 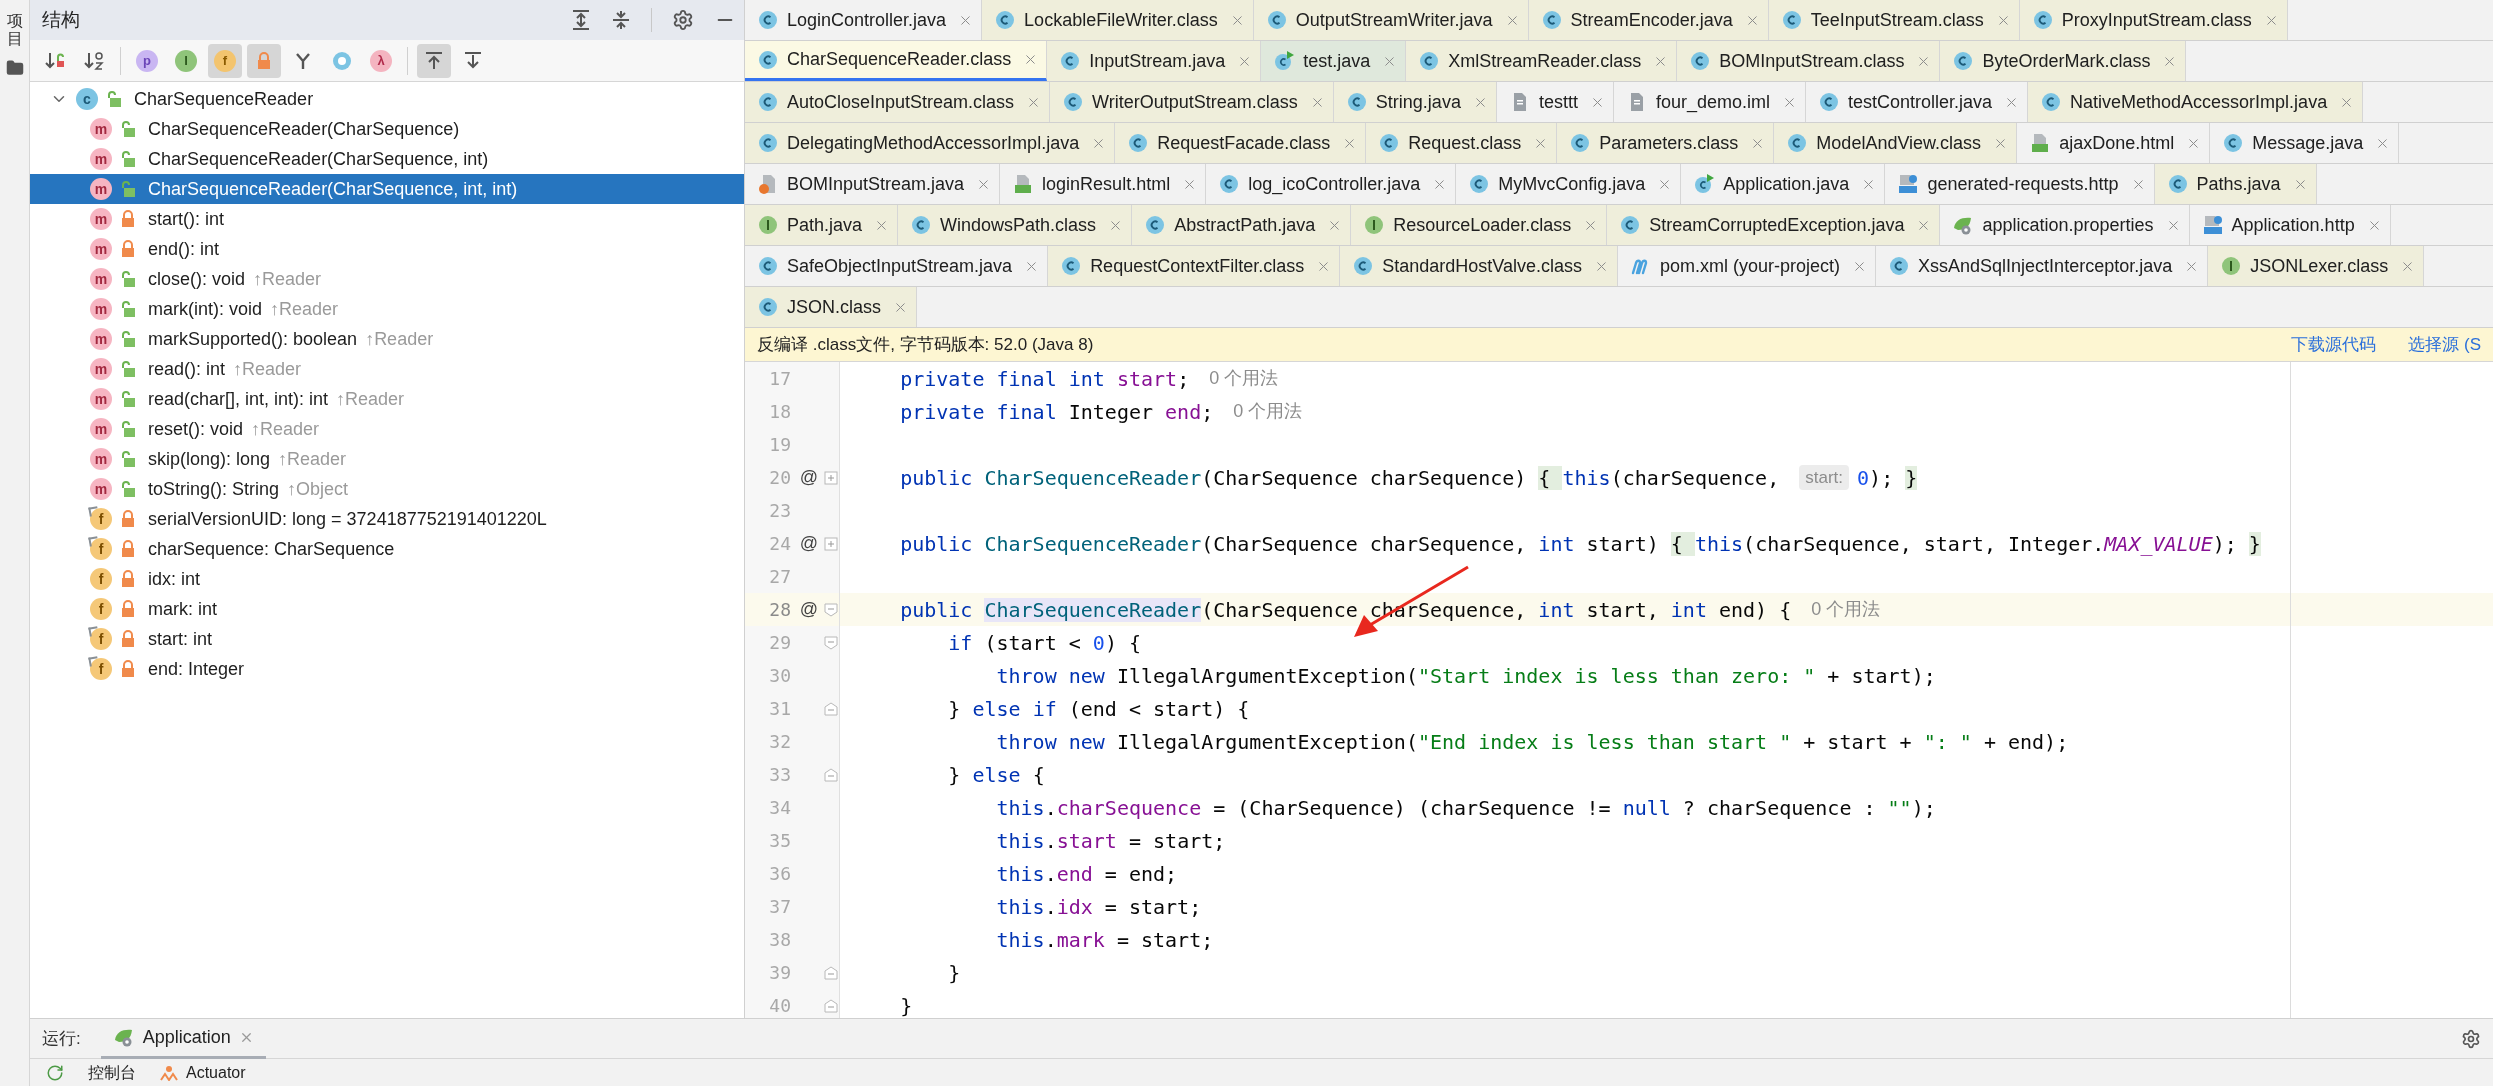 What do you see at coordinates (387, 549) in the screenshot?
I see `tree-item: f charSequence: CharSequence` at bounding box center [387, 549].